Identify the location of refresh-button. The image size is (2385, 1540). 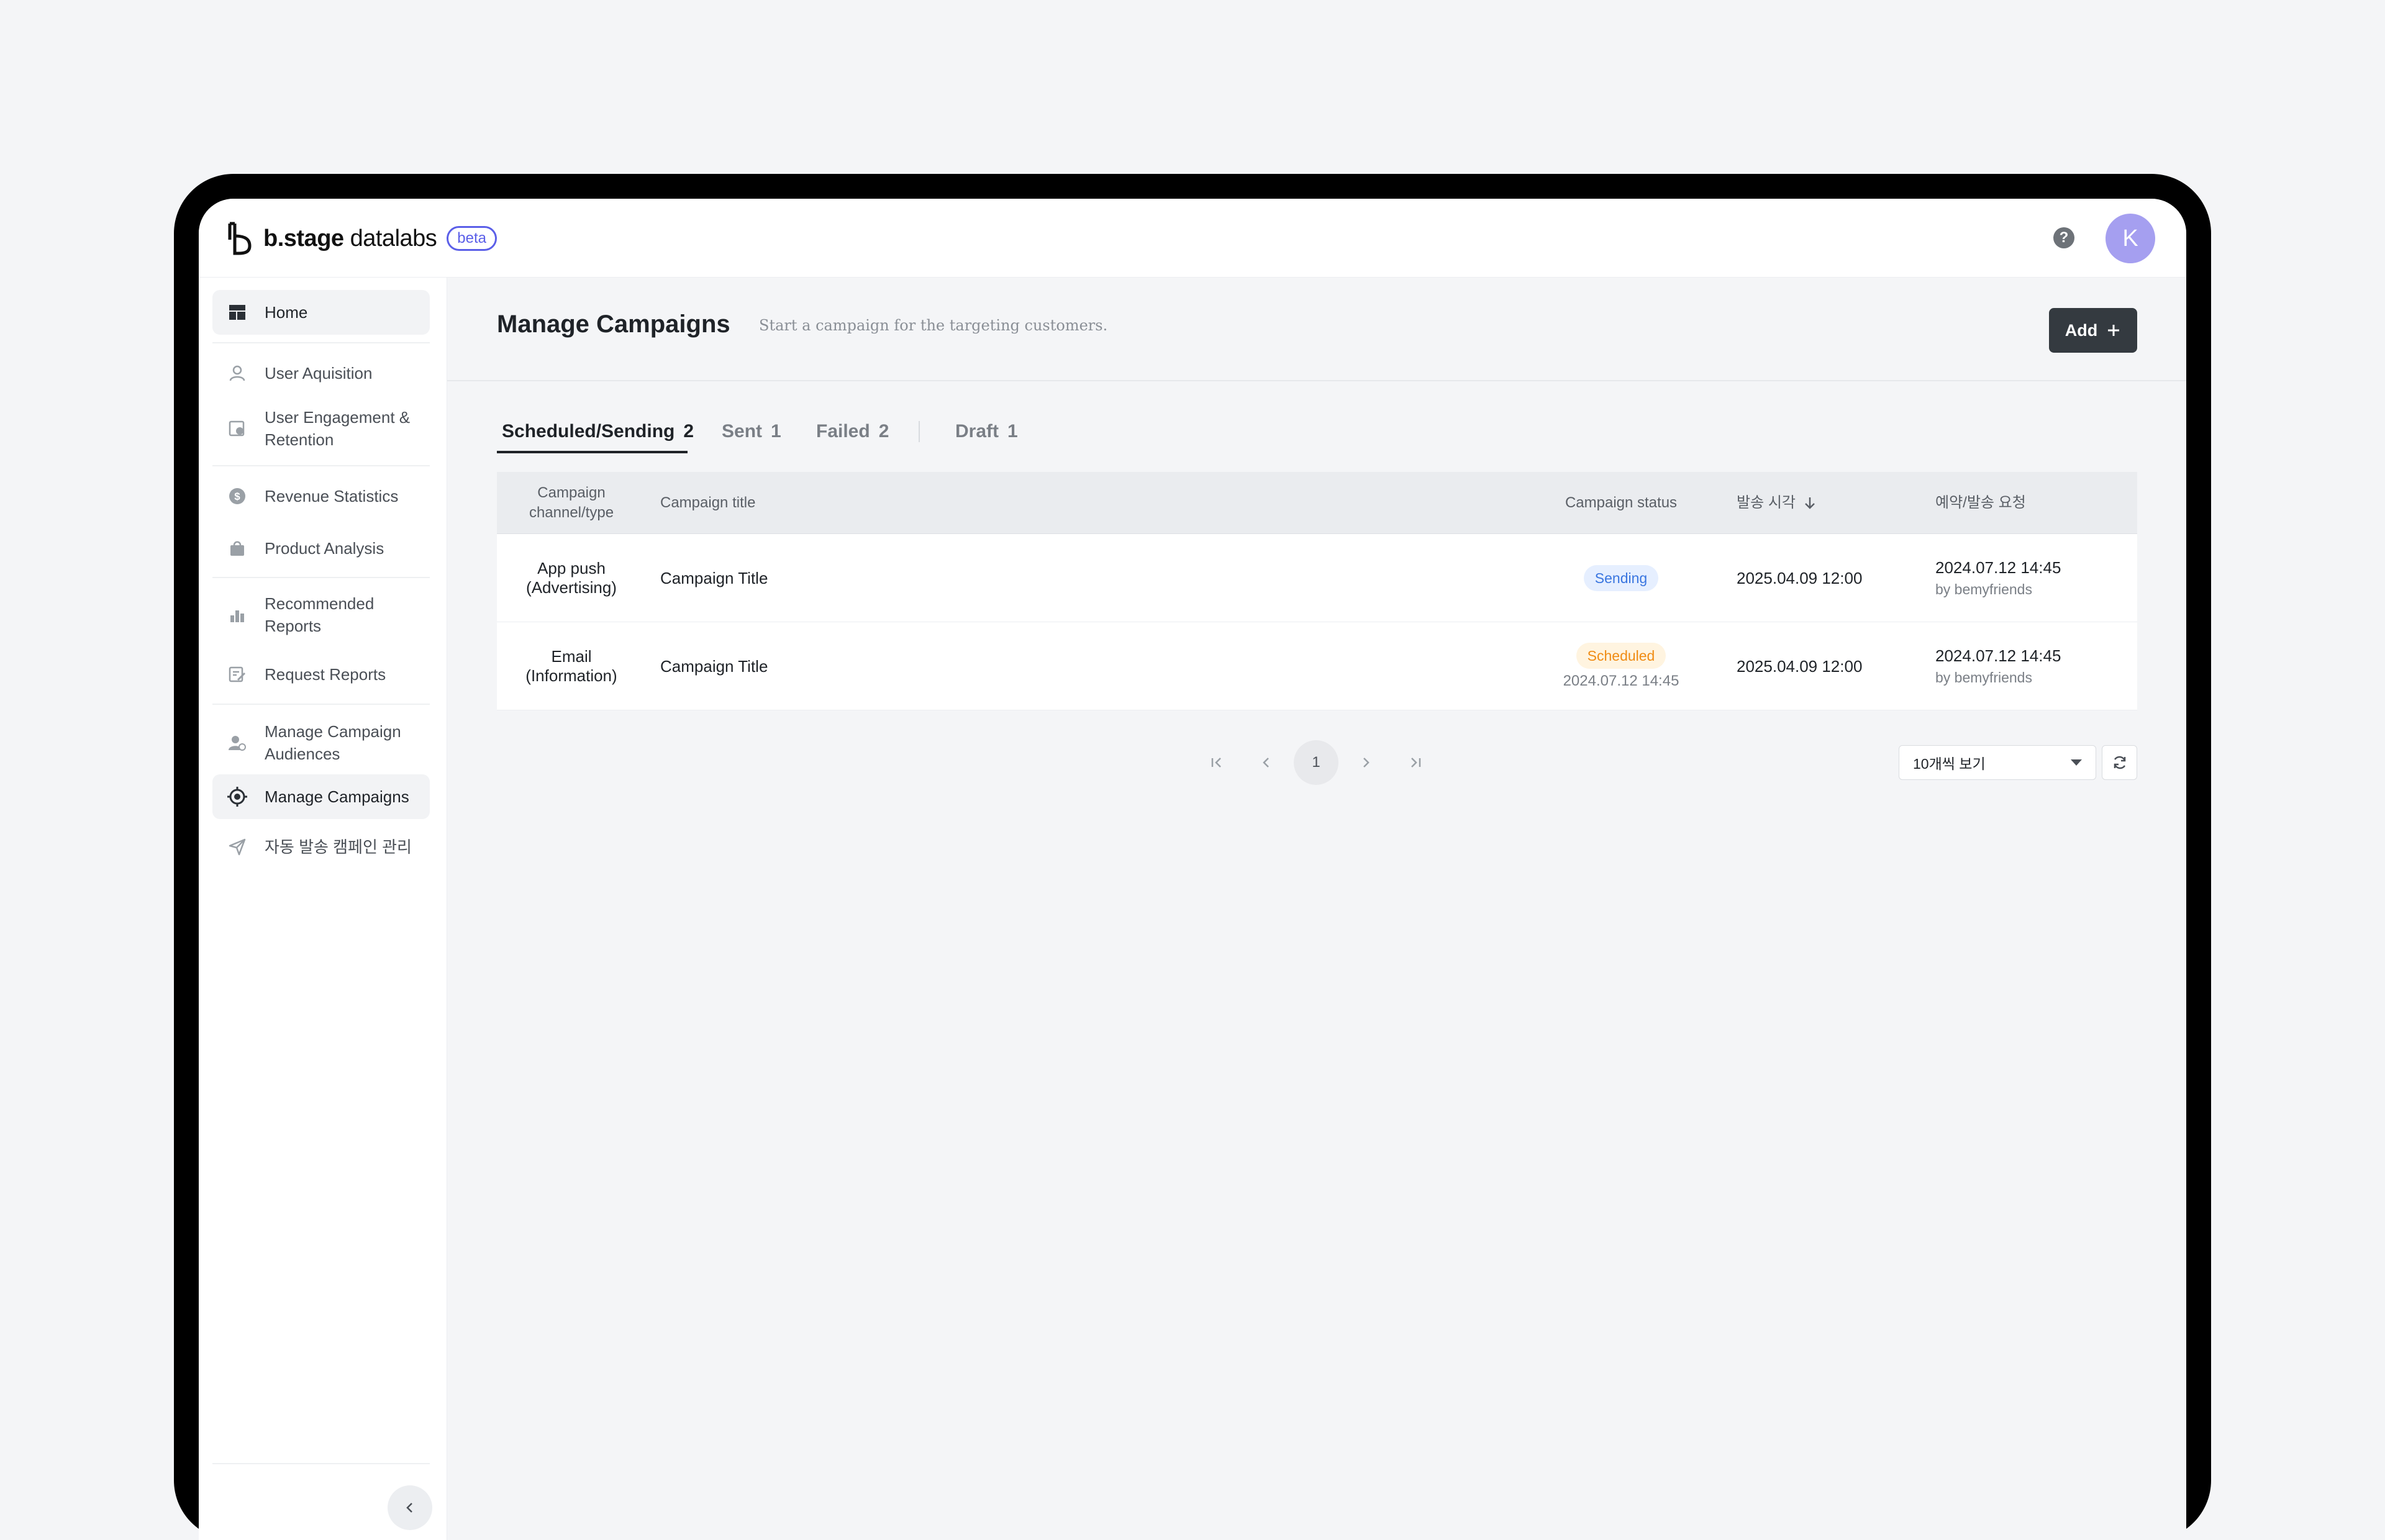
(2119, 762).